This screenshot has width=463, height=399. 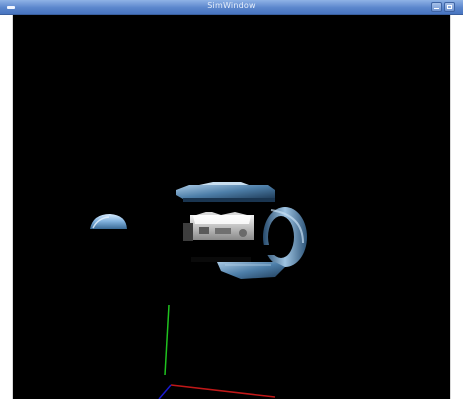 What do you see at coordinates (218, 226) in the screenshot?
I see `engine-block` at bounding box center [218, 226].